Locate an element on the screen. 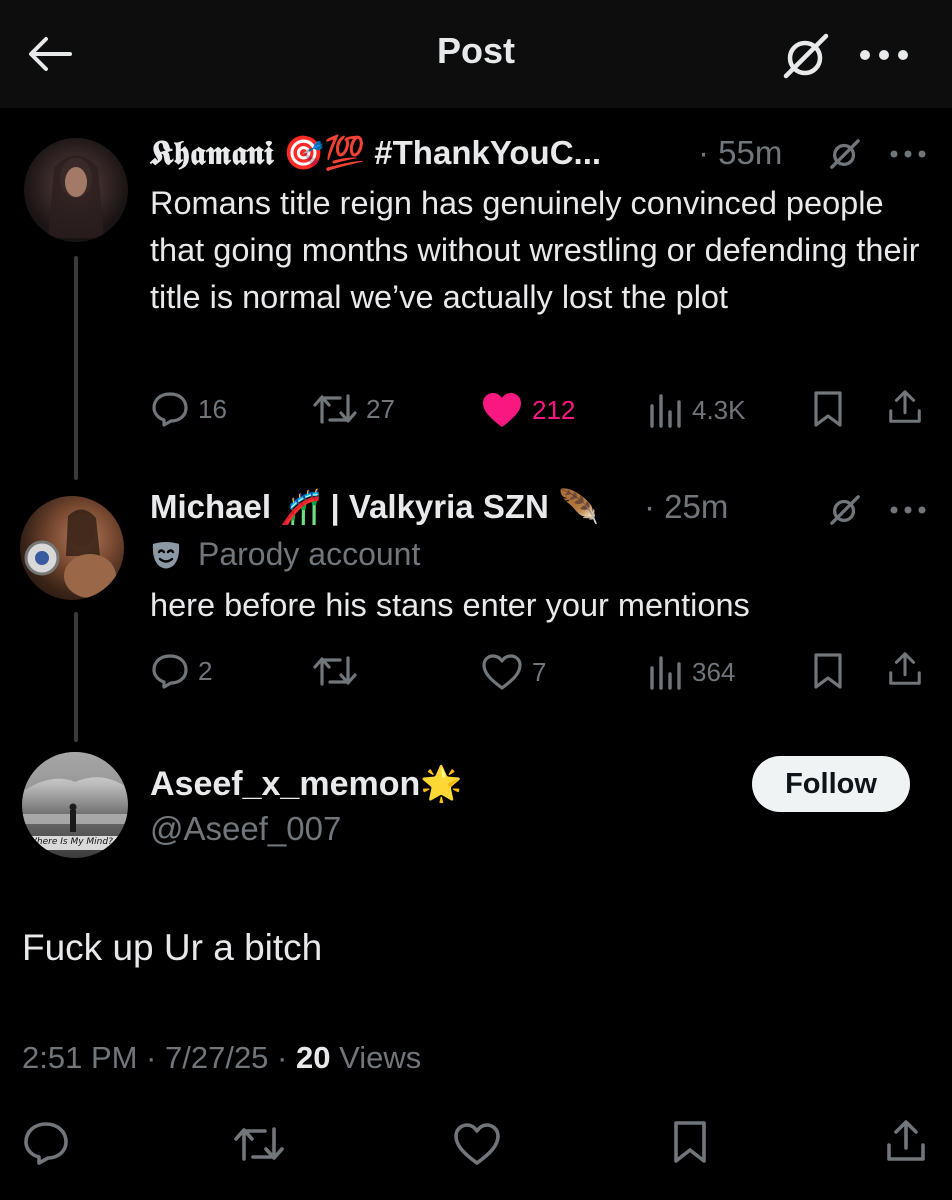 This screenshot has height=1200, width=952. like-count: 7 is located at coordinates (539, 671).